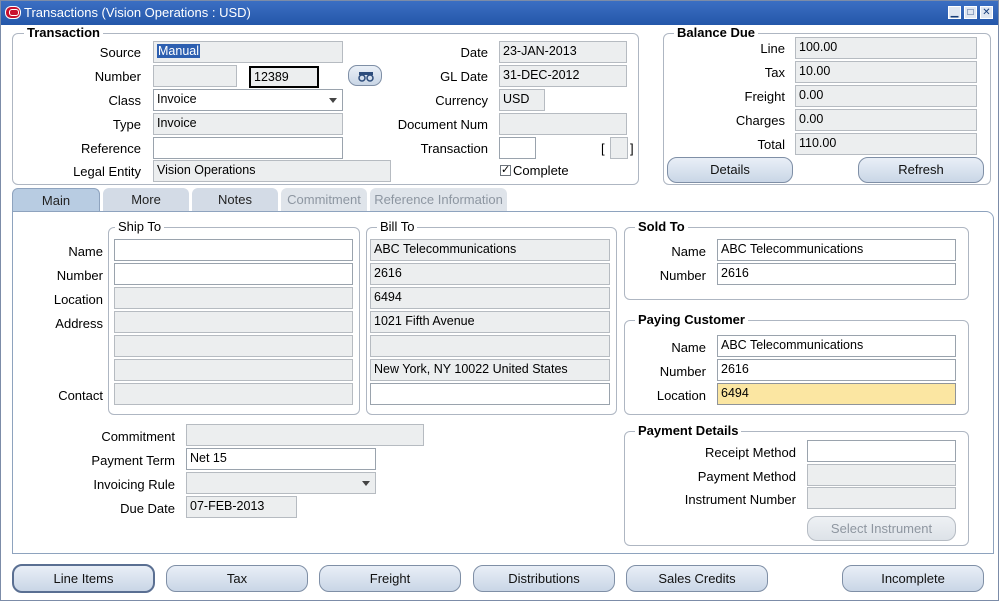  What do you see at coordinates (281, 459) in the screenshot?
I see `payment-term-field: Net 15` at bounding box center [281, 459].